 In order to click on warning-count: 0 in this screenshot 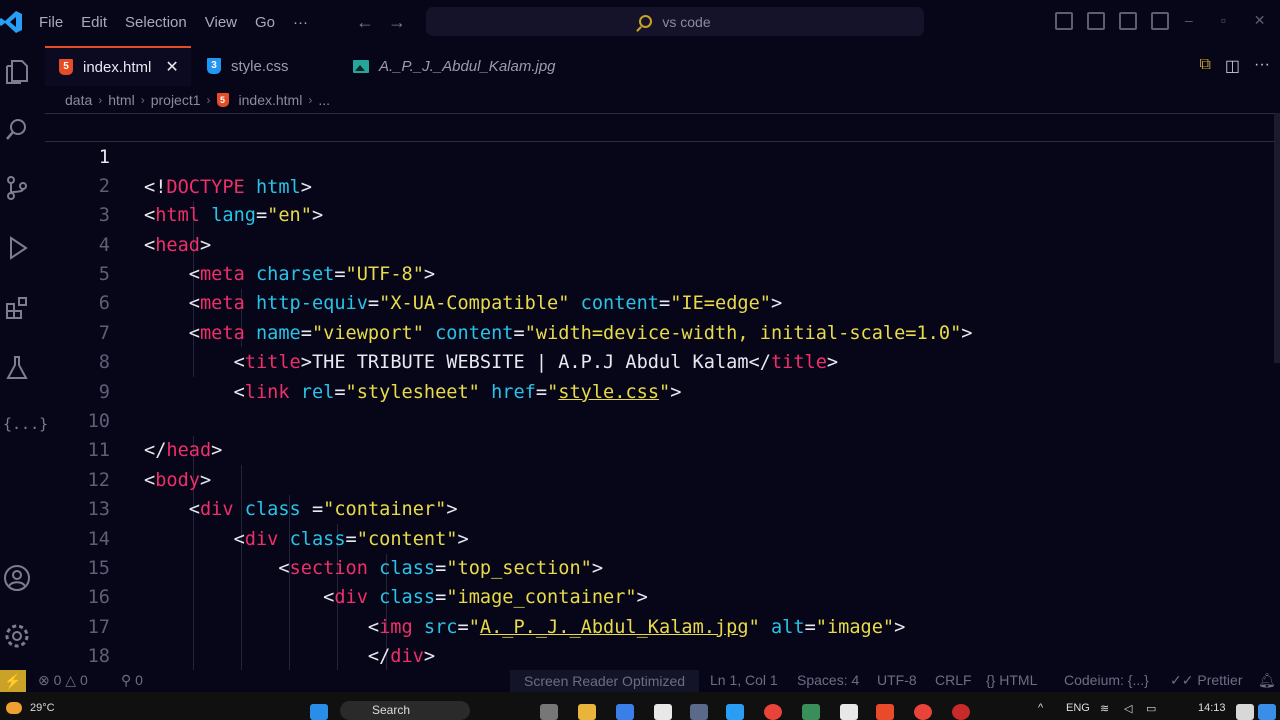, I will do `click(83, 680)`.